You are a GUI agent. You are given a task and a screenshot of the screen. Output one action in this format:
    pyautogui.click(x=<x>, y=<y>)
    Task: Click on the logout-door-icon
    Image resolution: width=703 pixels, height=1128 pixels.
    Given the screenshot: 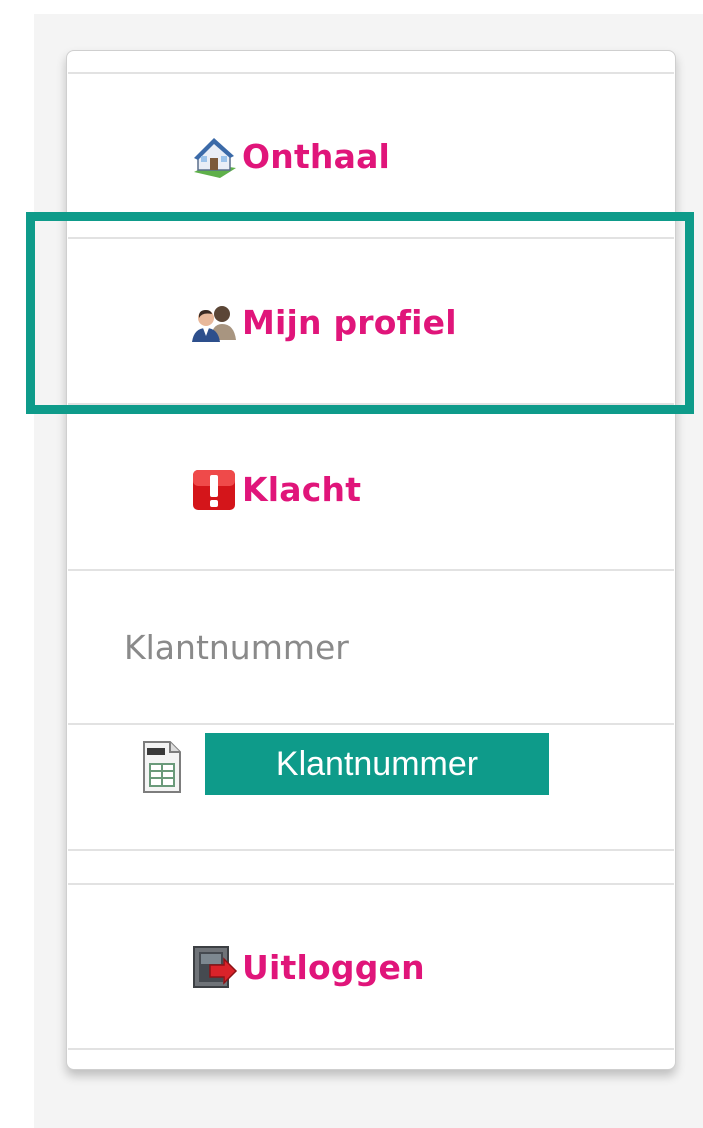 What is the action you would take?
    pyautogui.click(x=214, y=967)
    